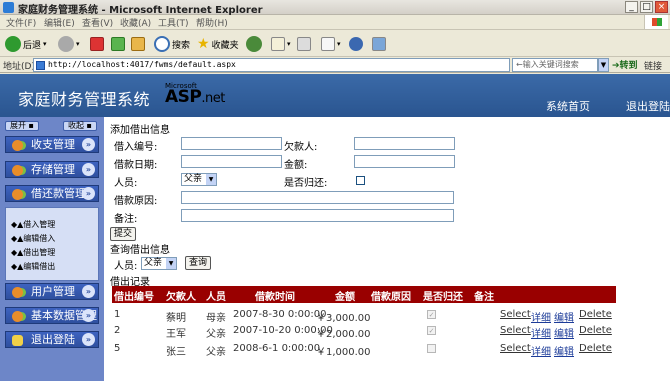  I want to click on cell-debtor: 张三, so click(176, 352).